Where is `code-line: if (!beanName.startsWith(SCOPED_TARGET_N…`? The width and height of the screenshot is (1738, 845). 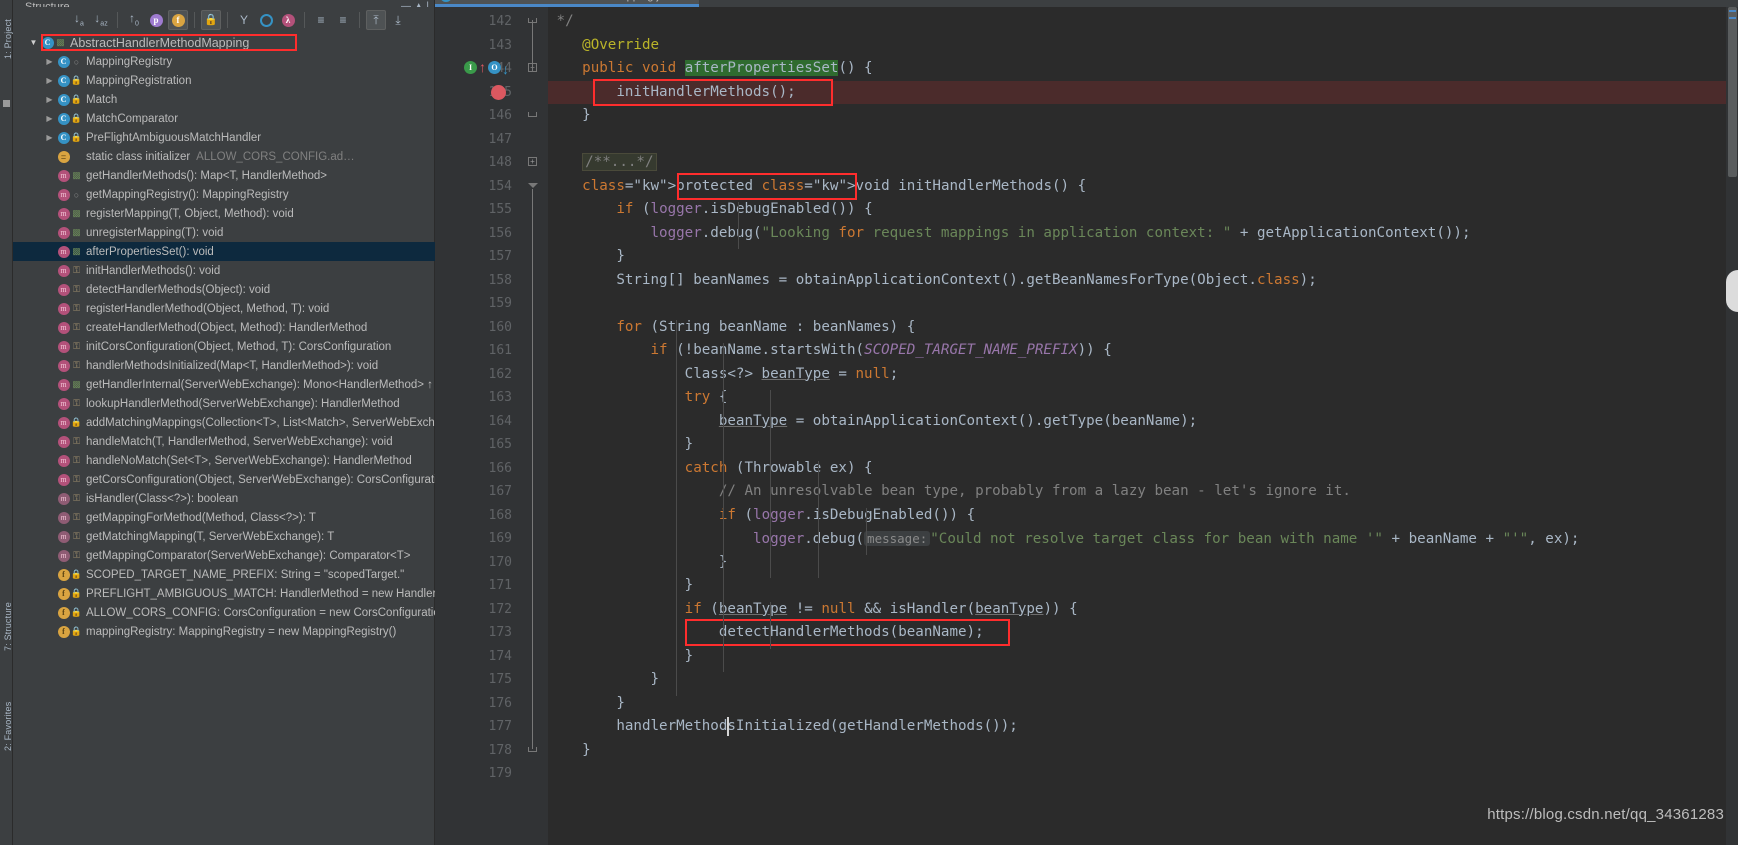 code-line: if (!beanName.startsWith(SCOPED_TARGET_N… is located at coordinates (830, 351).